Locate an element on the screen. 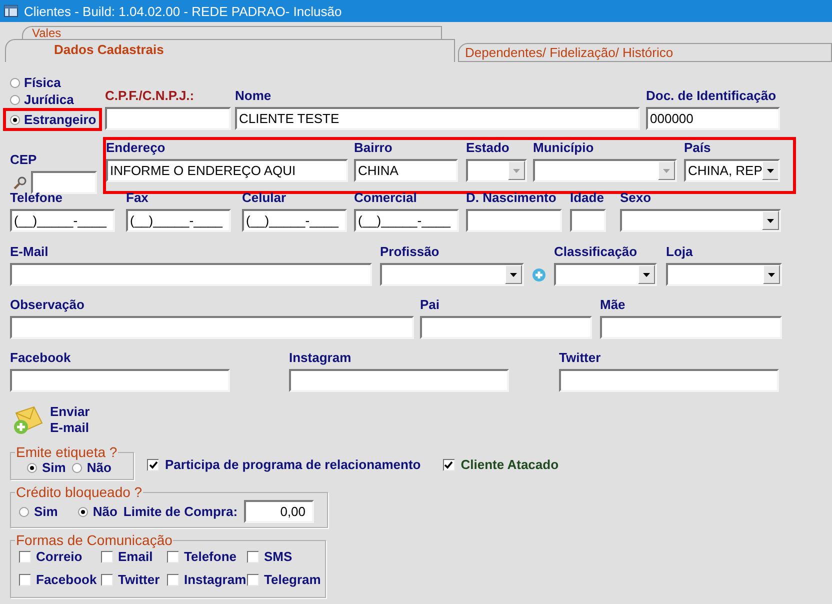 The height and width of the screenshot is (604, 832). checkbox-option: SMS is located at coordinates (282, 556).